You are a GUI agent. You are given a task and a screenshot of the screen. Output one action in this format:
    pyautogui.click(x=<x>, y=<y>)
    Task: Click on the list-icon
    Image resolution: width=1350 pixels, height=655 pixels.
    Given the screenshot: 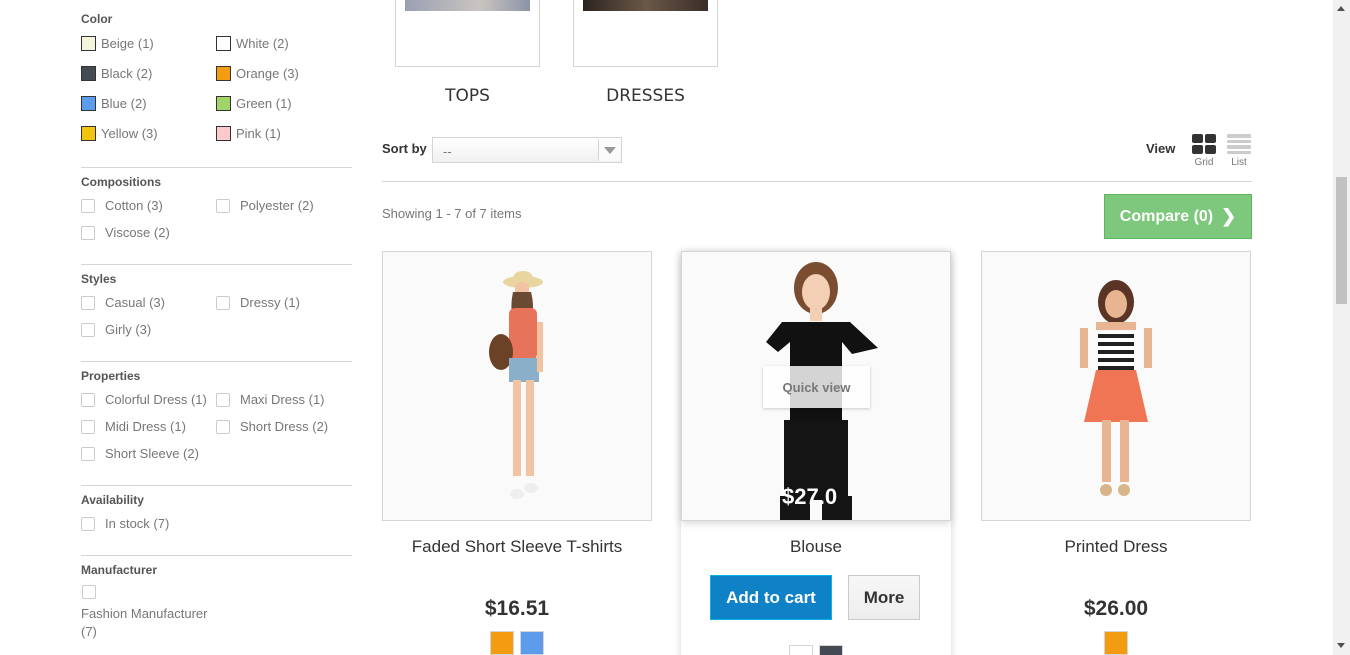 What is the action you would take?
    pyautogui.click(x=1239, y=144)
    